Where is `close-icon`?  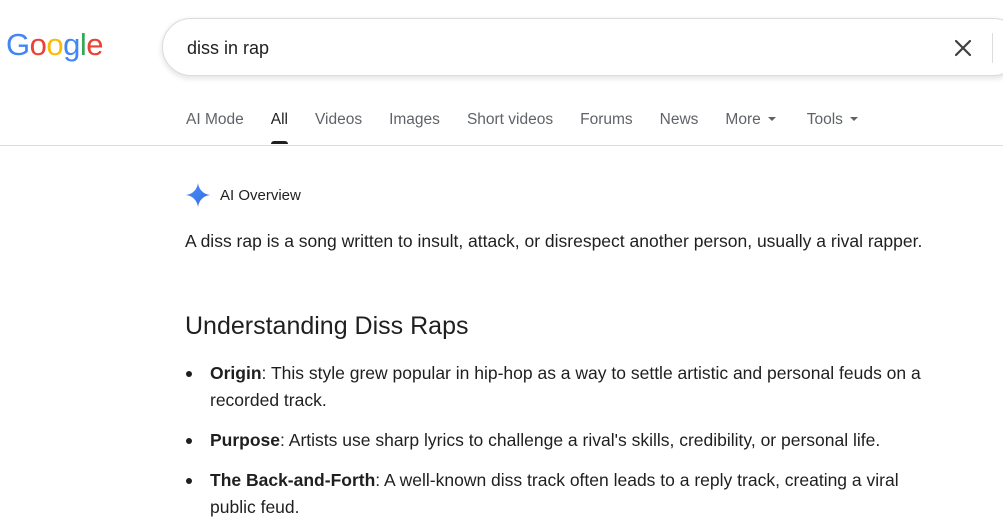 close-icon is located at coordinates (963, 48).